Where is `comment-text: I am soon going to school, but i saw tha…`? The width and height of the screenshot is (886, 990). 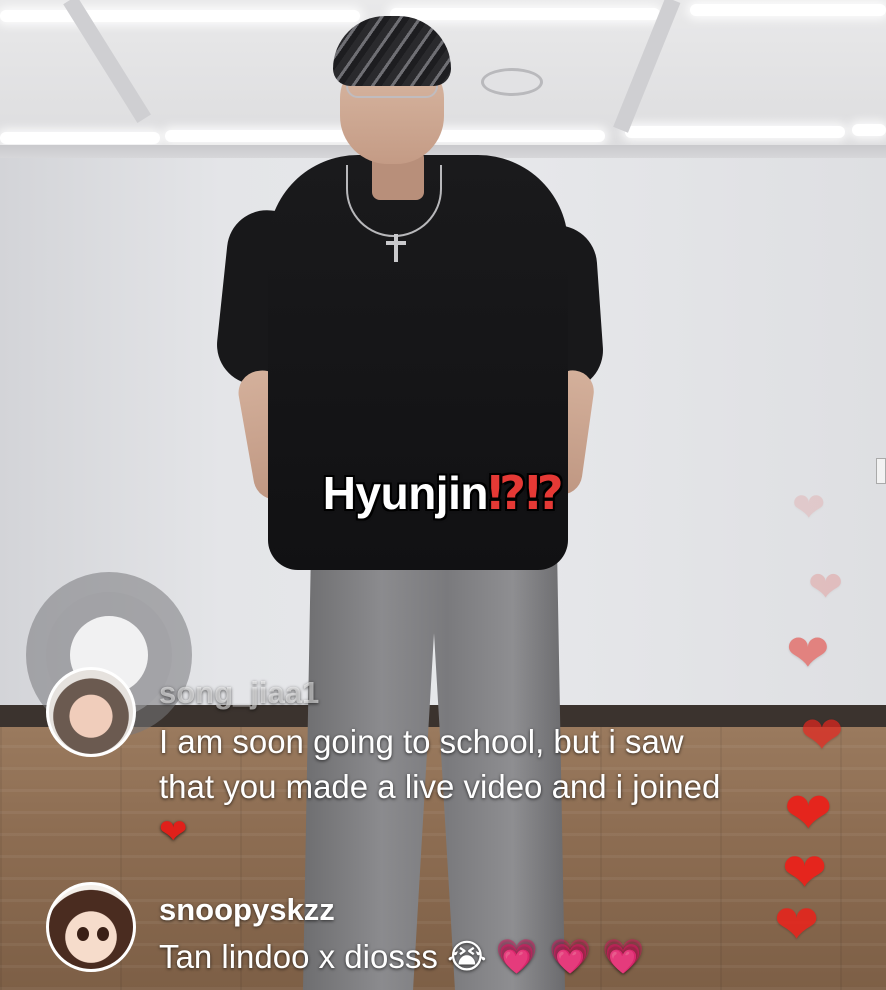
comment-text: I am soon going to school, but i saw tha… is located at coordinates (440, 764).